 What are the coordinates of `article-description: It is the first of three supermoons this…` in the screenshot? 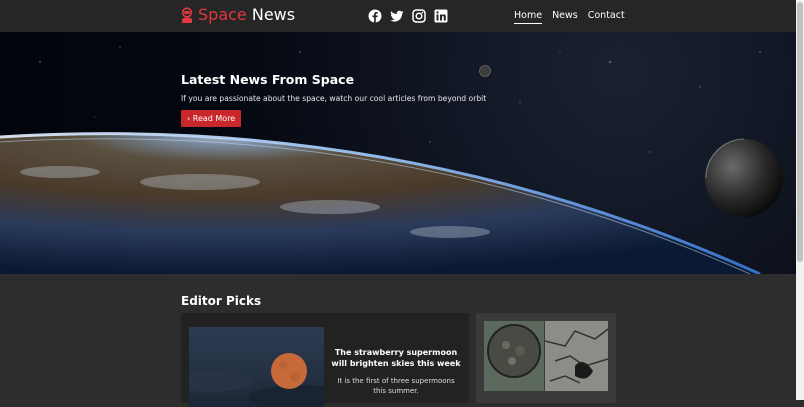 It's located at (396, 386).